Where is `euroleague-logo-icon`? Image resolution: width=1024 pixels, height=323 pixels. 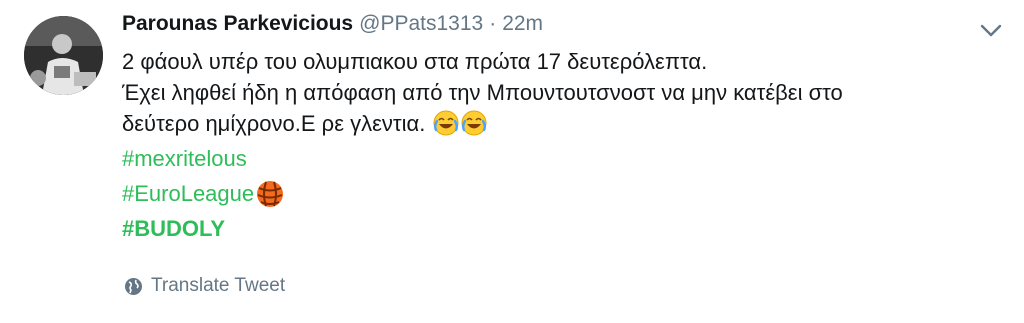 euroleague-logo-icon is located at coordinates (270, 194).